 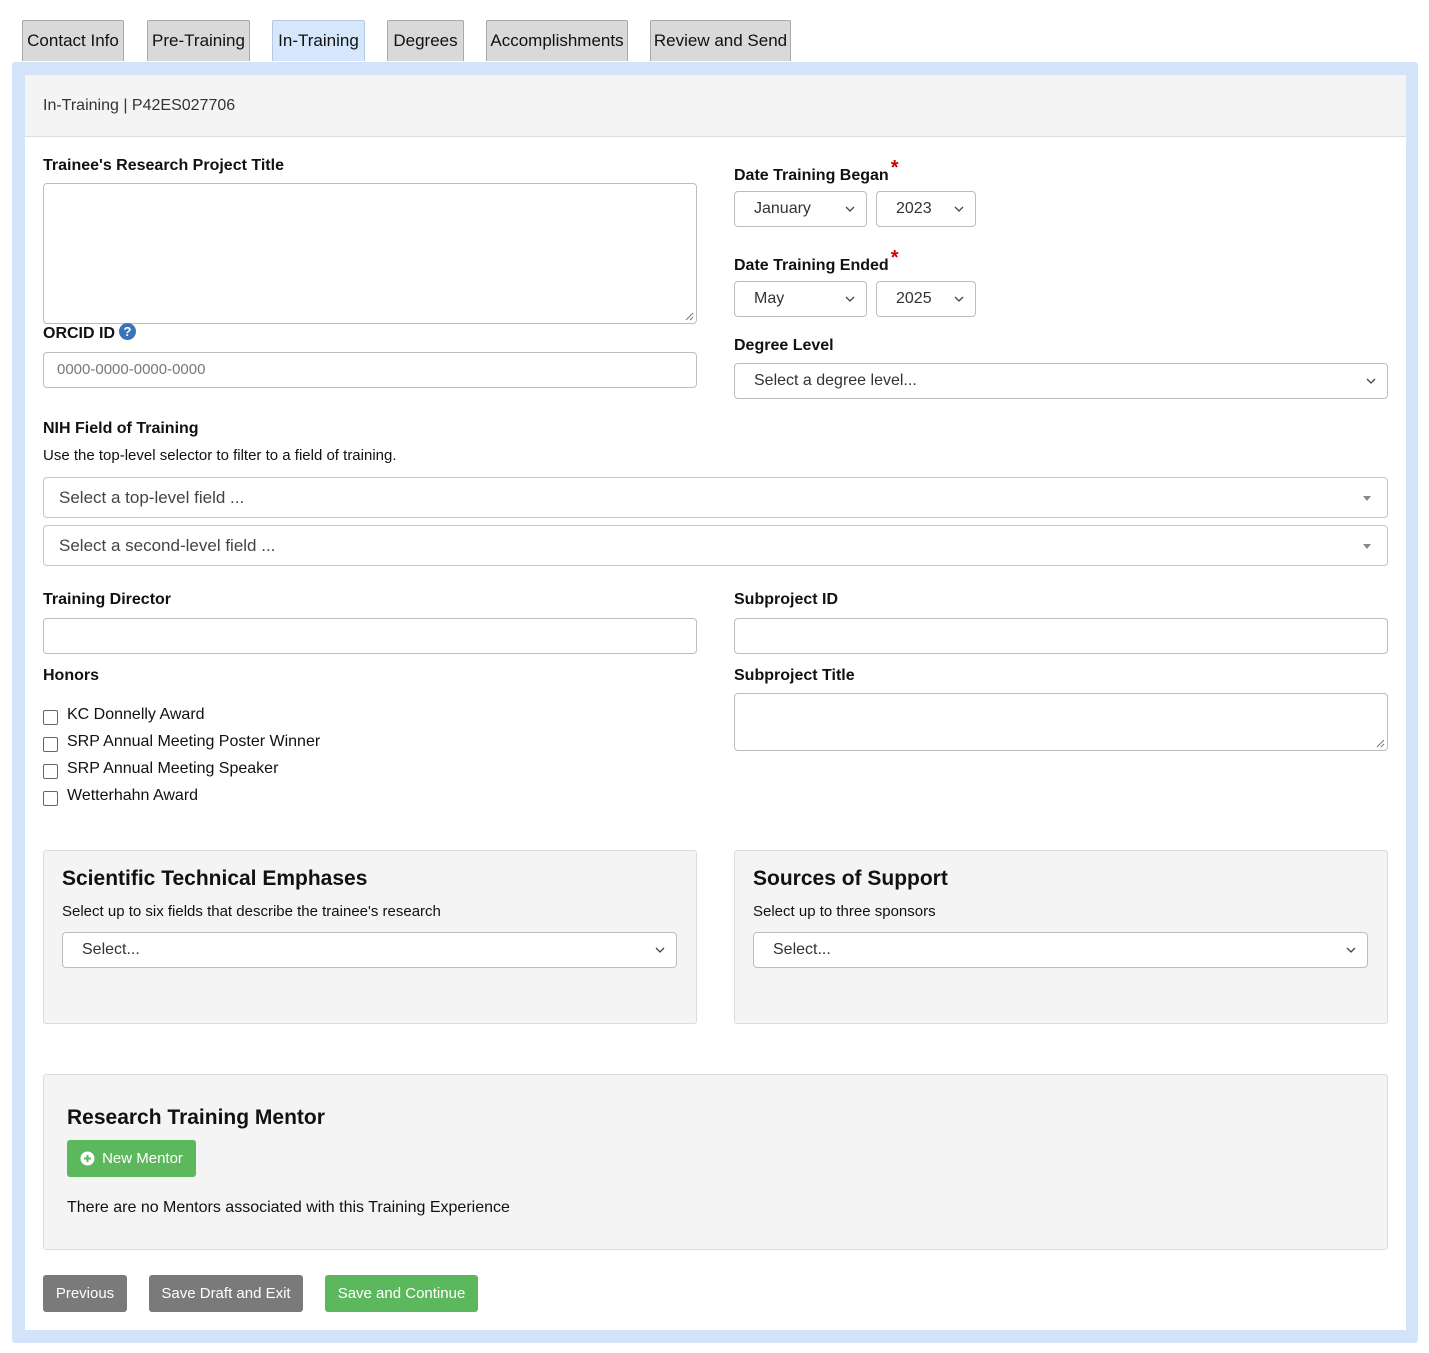 What do you see at coordinates (401, 1293) in the screenshot?
I see `save-continue-button: Save and Continue` at bounding box center [401, 1293].